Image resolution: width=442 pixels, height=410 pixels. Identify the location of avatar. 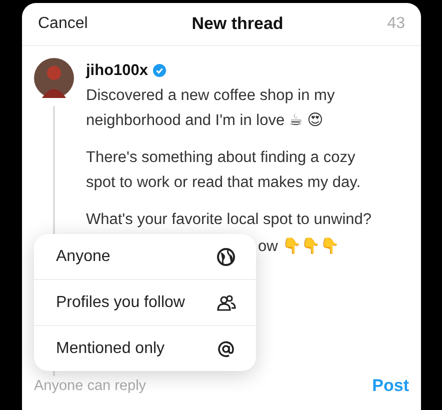
(54, 78).